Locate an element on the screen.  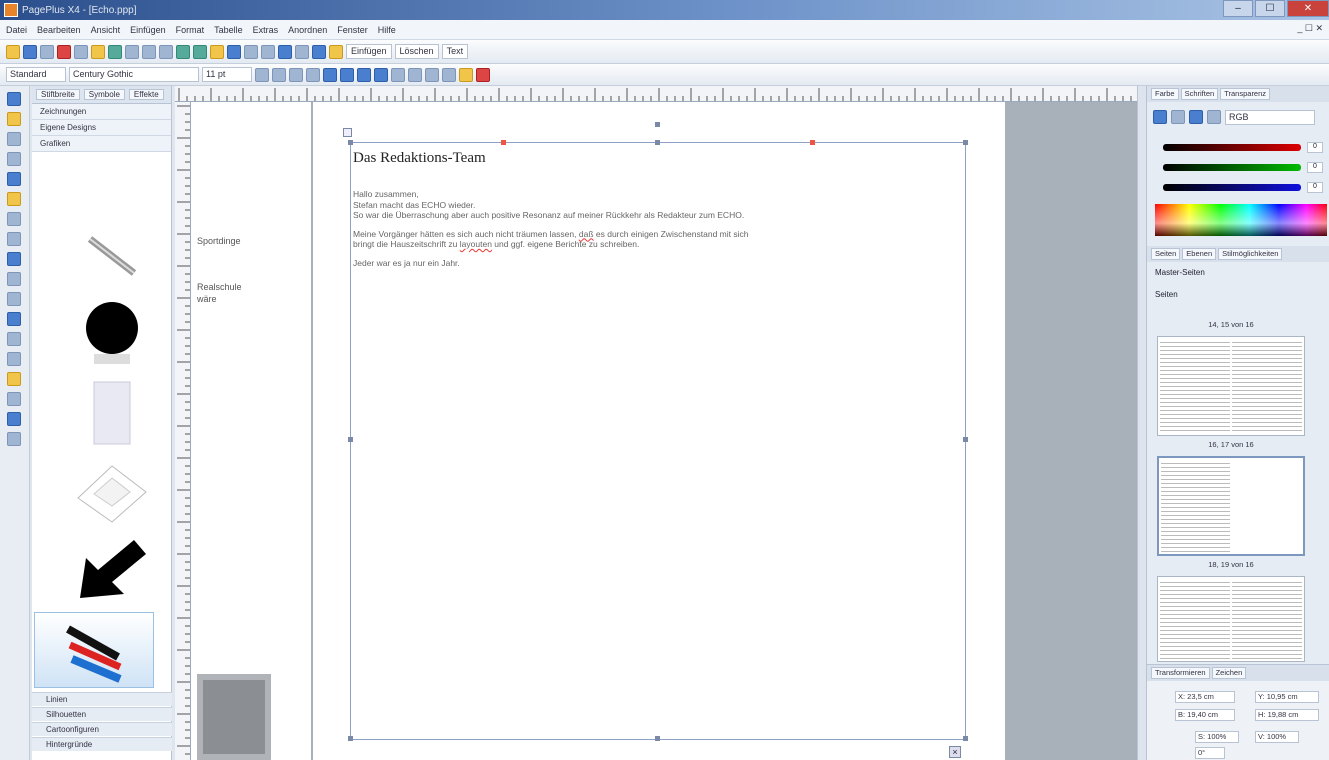
gallery-tab-2: Symbole is located at coordinates (104, 94).